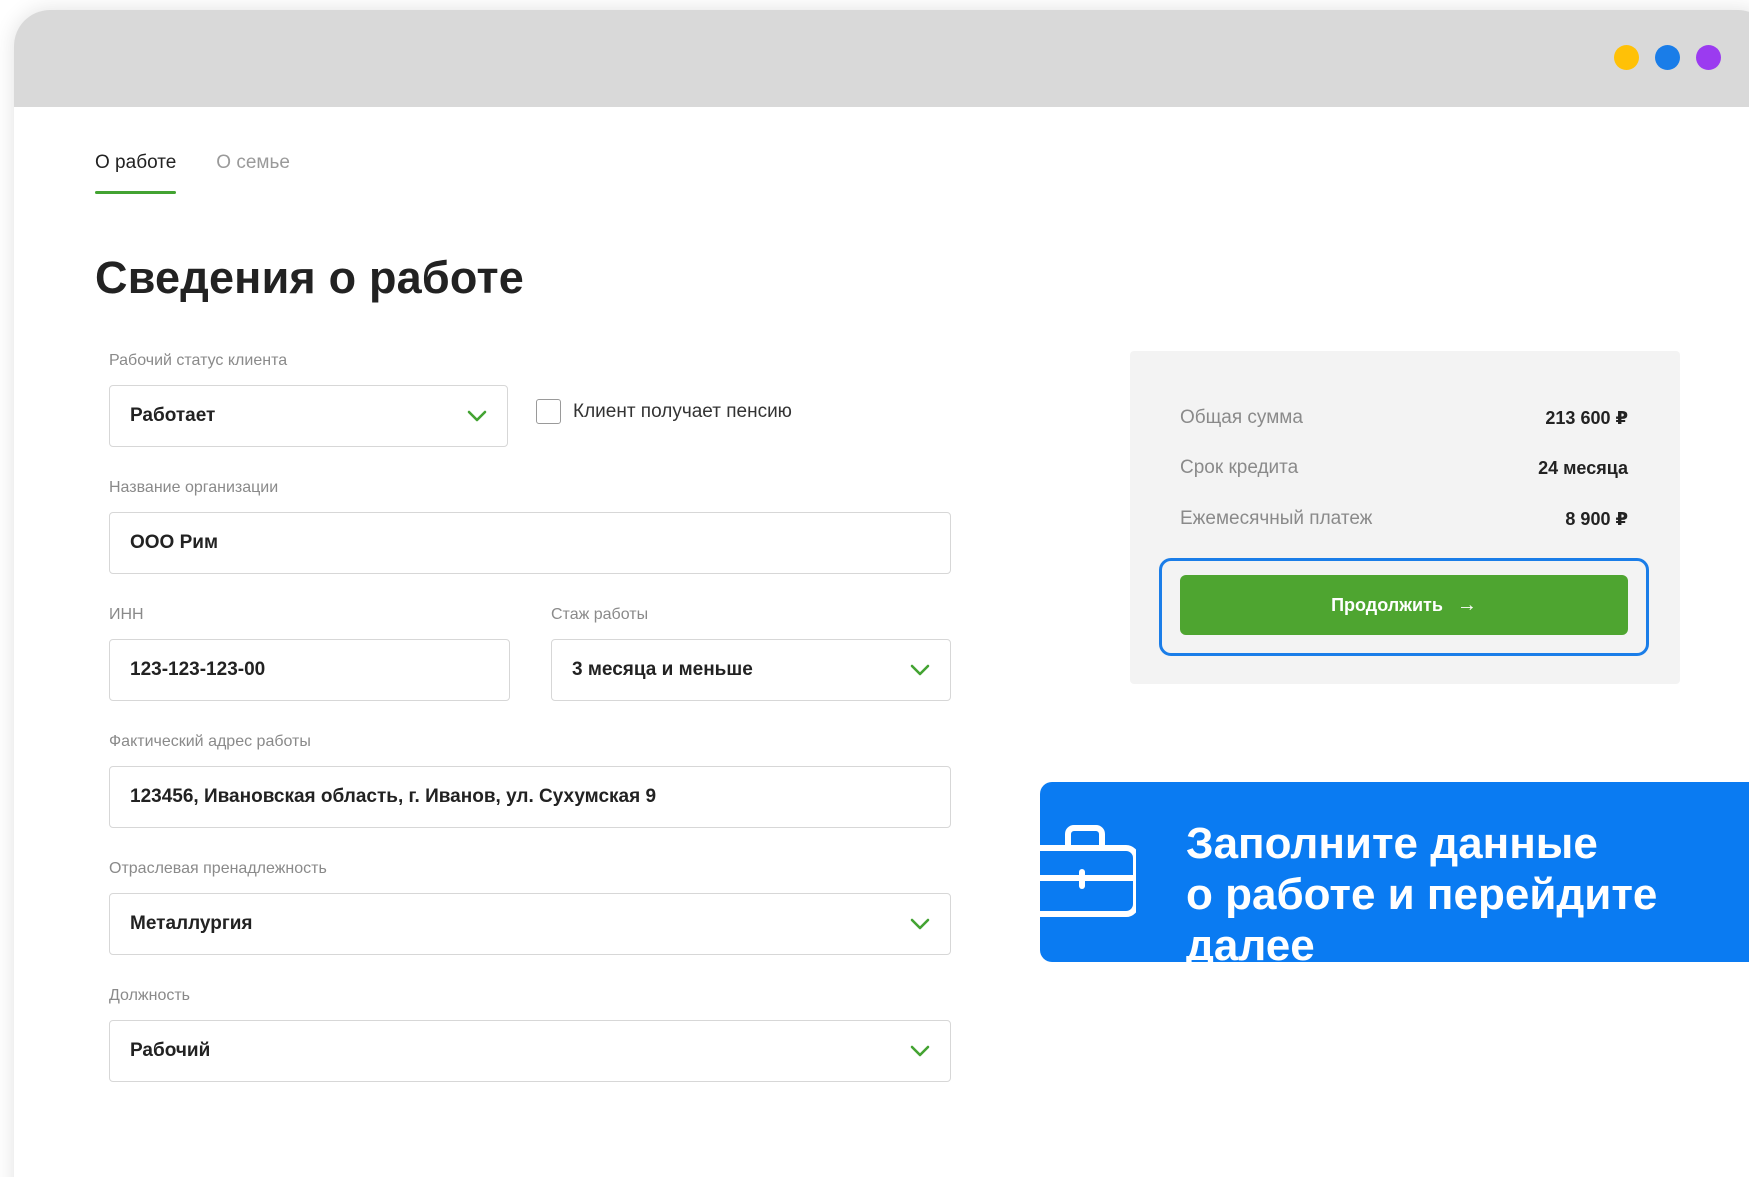 The height and width of the screenshot is (1177, 1749). What do you see at coordinates (881, 58) in the screenshot?
I see `window-titlebar` at bounding box center [881, 58].